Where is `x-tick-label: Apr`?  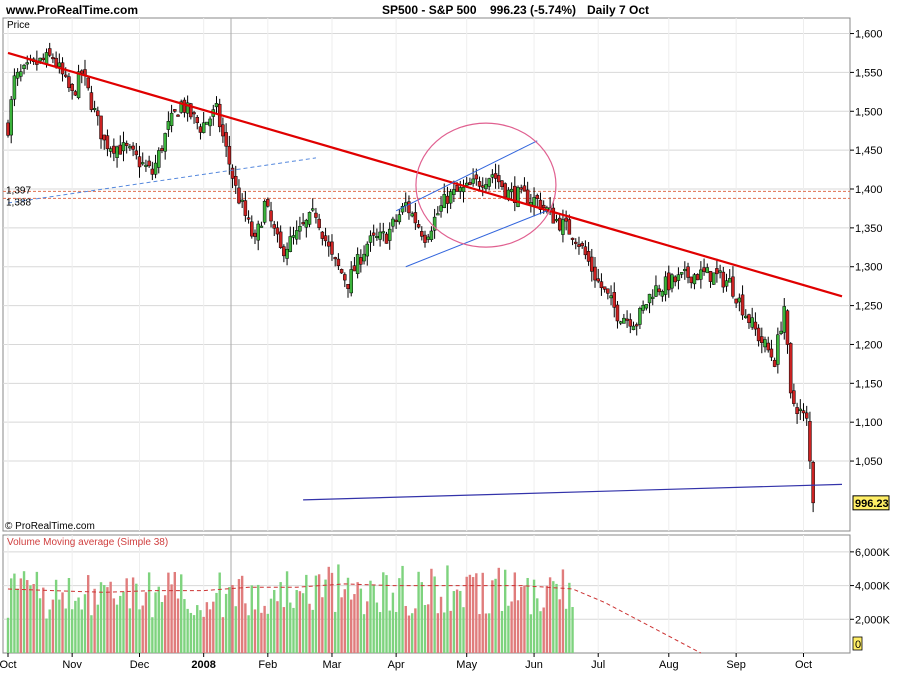
x-tick-label: Apr is located at coordinates (396, 665).